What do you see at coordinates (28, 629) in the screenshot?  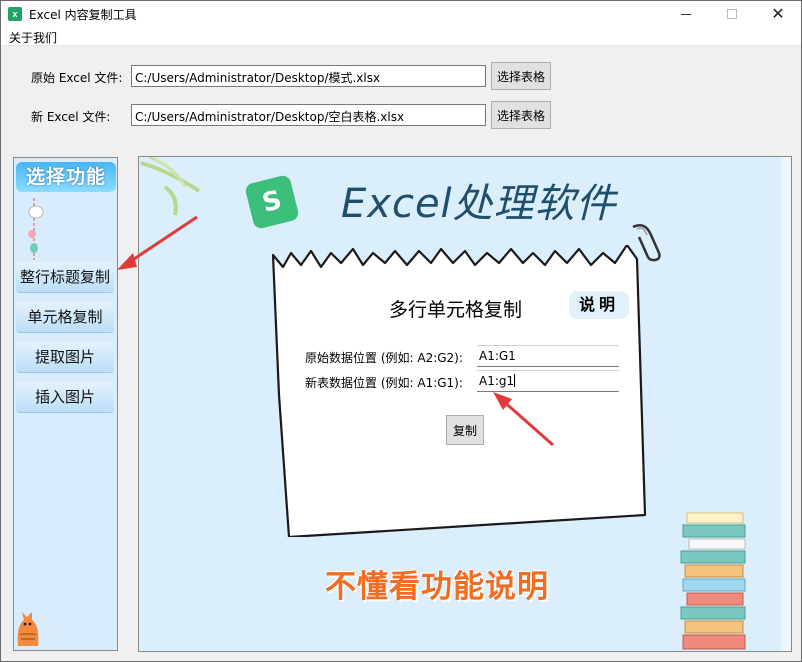 I see `cat-illustration-icon` at bounding box center [28, 629].